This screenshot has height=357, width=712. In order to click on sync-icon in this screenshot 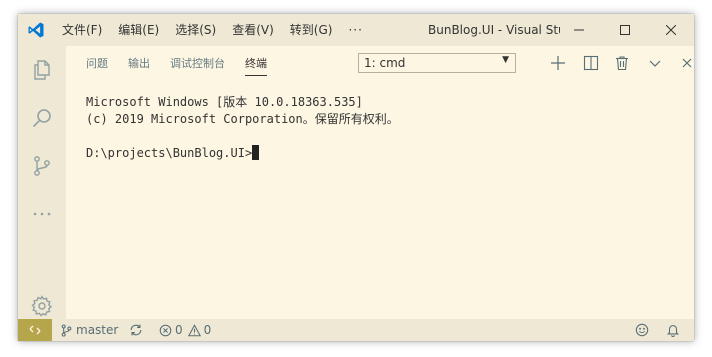, I will do `click(136, 330)`.